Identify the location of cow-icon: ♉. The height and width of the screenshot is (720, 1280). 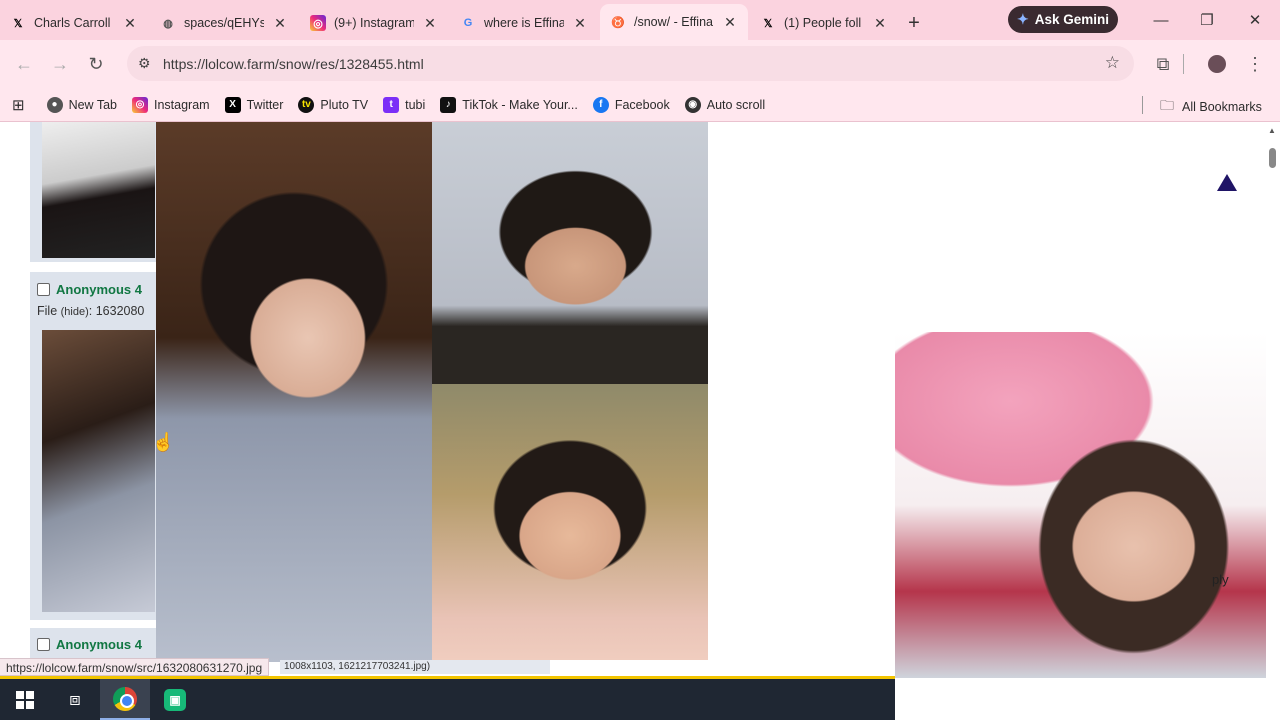
(618, 22).